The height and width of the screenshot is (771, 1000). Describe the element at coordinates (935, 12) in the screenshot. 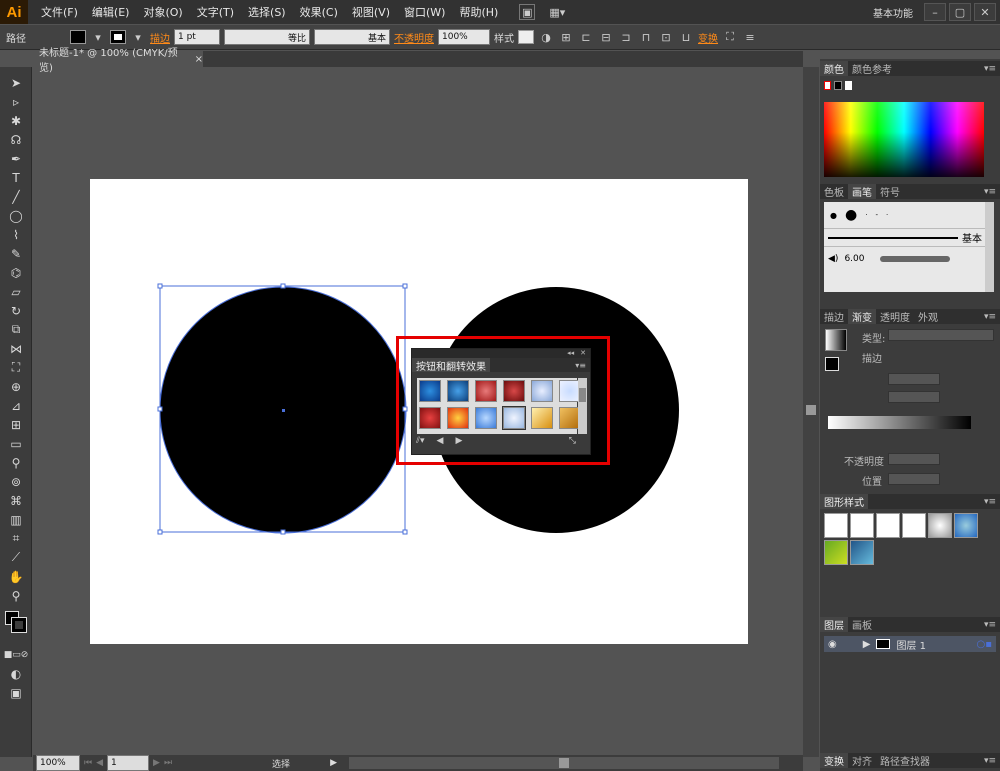

I see `minimize-button: –` at that location.